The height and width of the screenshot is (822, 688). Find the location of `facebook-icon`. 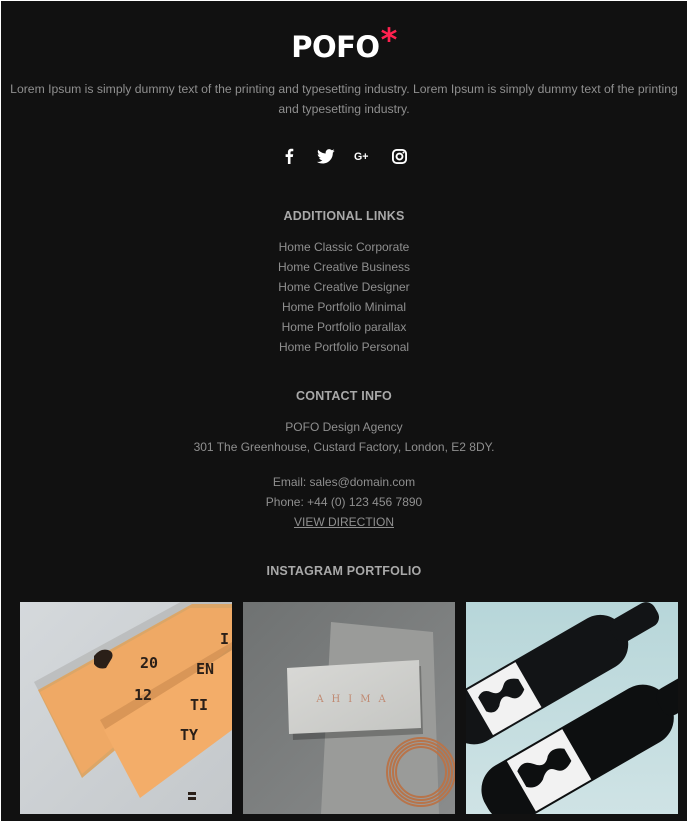

facebook-icon is located at coordinates (289, 156).